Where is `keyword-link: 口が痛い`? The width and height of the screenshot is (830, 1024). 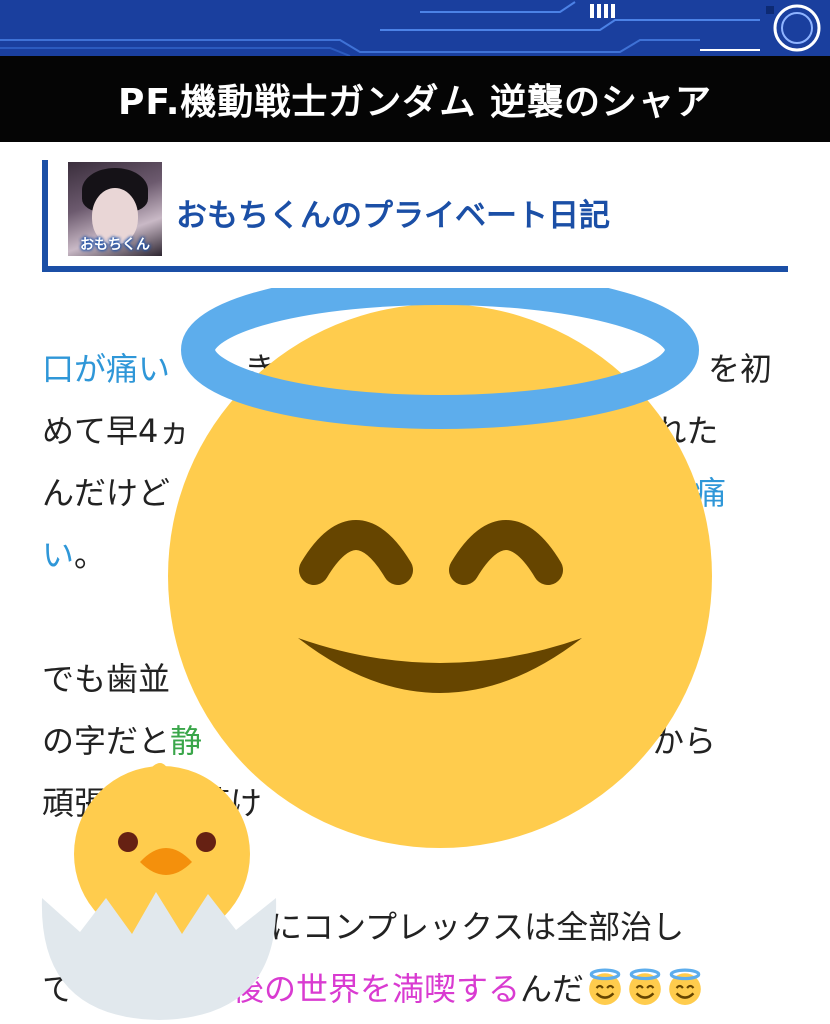 keyword-link: 口が痛い is located at coordinates (106, 369).